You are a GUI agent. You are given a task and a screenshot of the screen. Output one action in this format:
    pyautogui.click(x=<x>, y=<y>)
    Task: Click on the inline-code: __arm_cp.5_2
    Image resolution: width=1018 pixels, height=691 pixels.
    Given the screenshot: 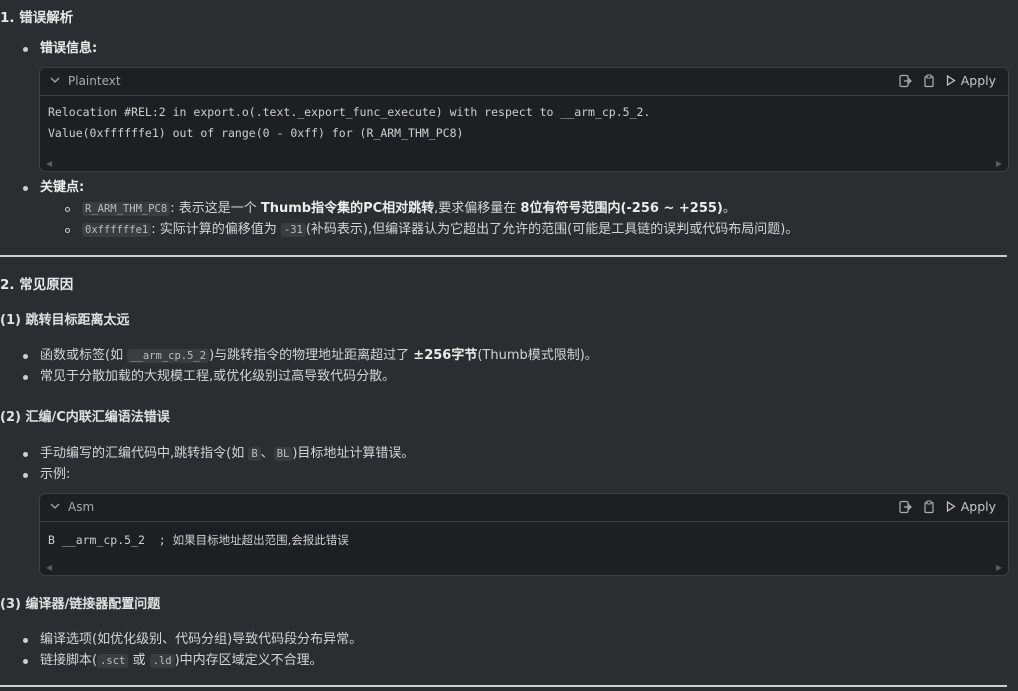 What is the action you would take?
    pyautogui.click(x=168, y=356)
    